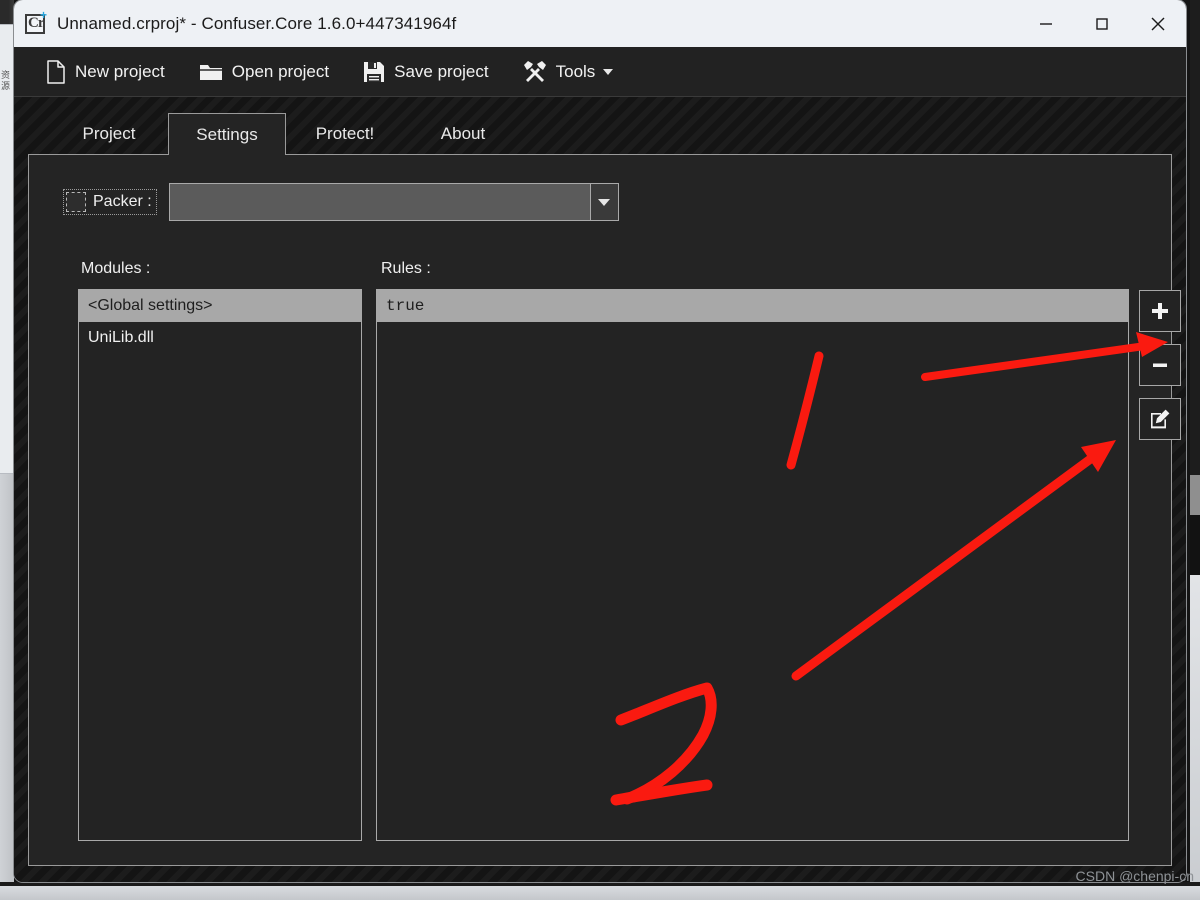  Describe the element at coordinates (220, 306) in the screenshot. I see `list-item: <Global settings>` at that location.